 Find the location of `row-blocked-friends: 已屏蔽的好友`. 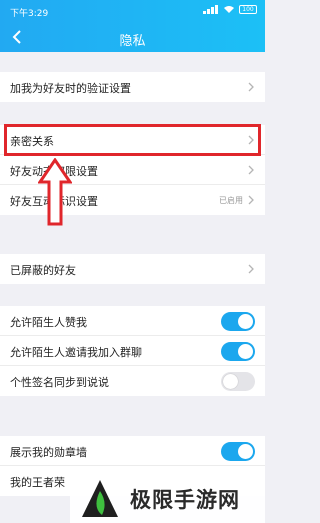

row-blocked-friends: 已屏蔽的好友 is located at coordinates (132, 269).